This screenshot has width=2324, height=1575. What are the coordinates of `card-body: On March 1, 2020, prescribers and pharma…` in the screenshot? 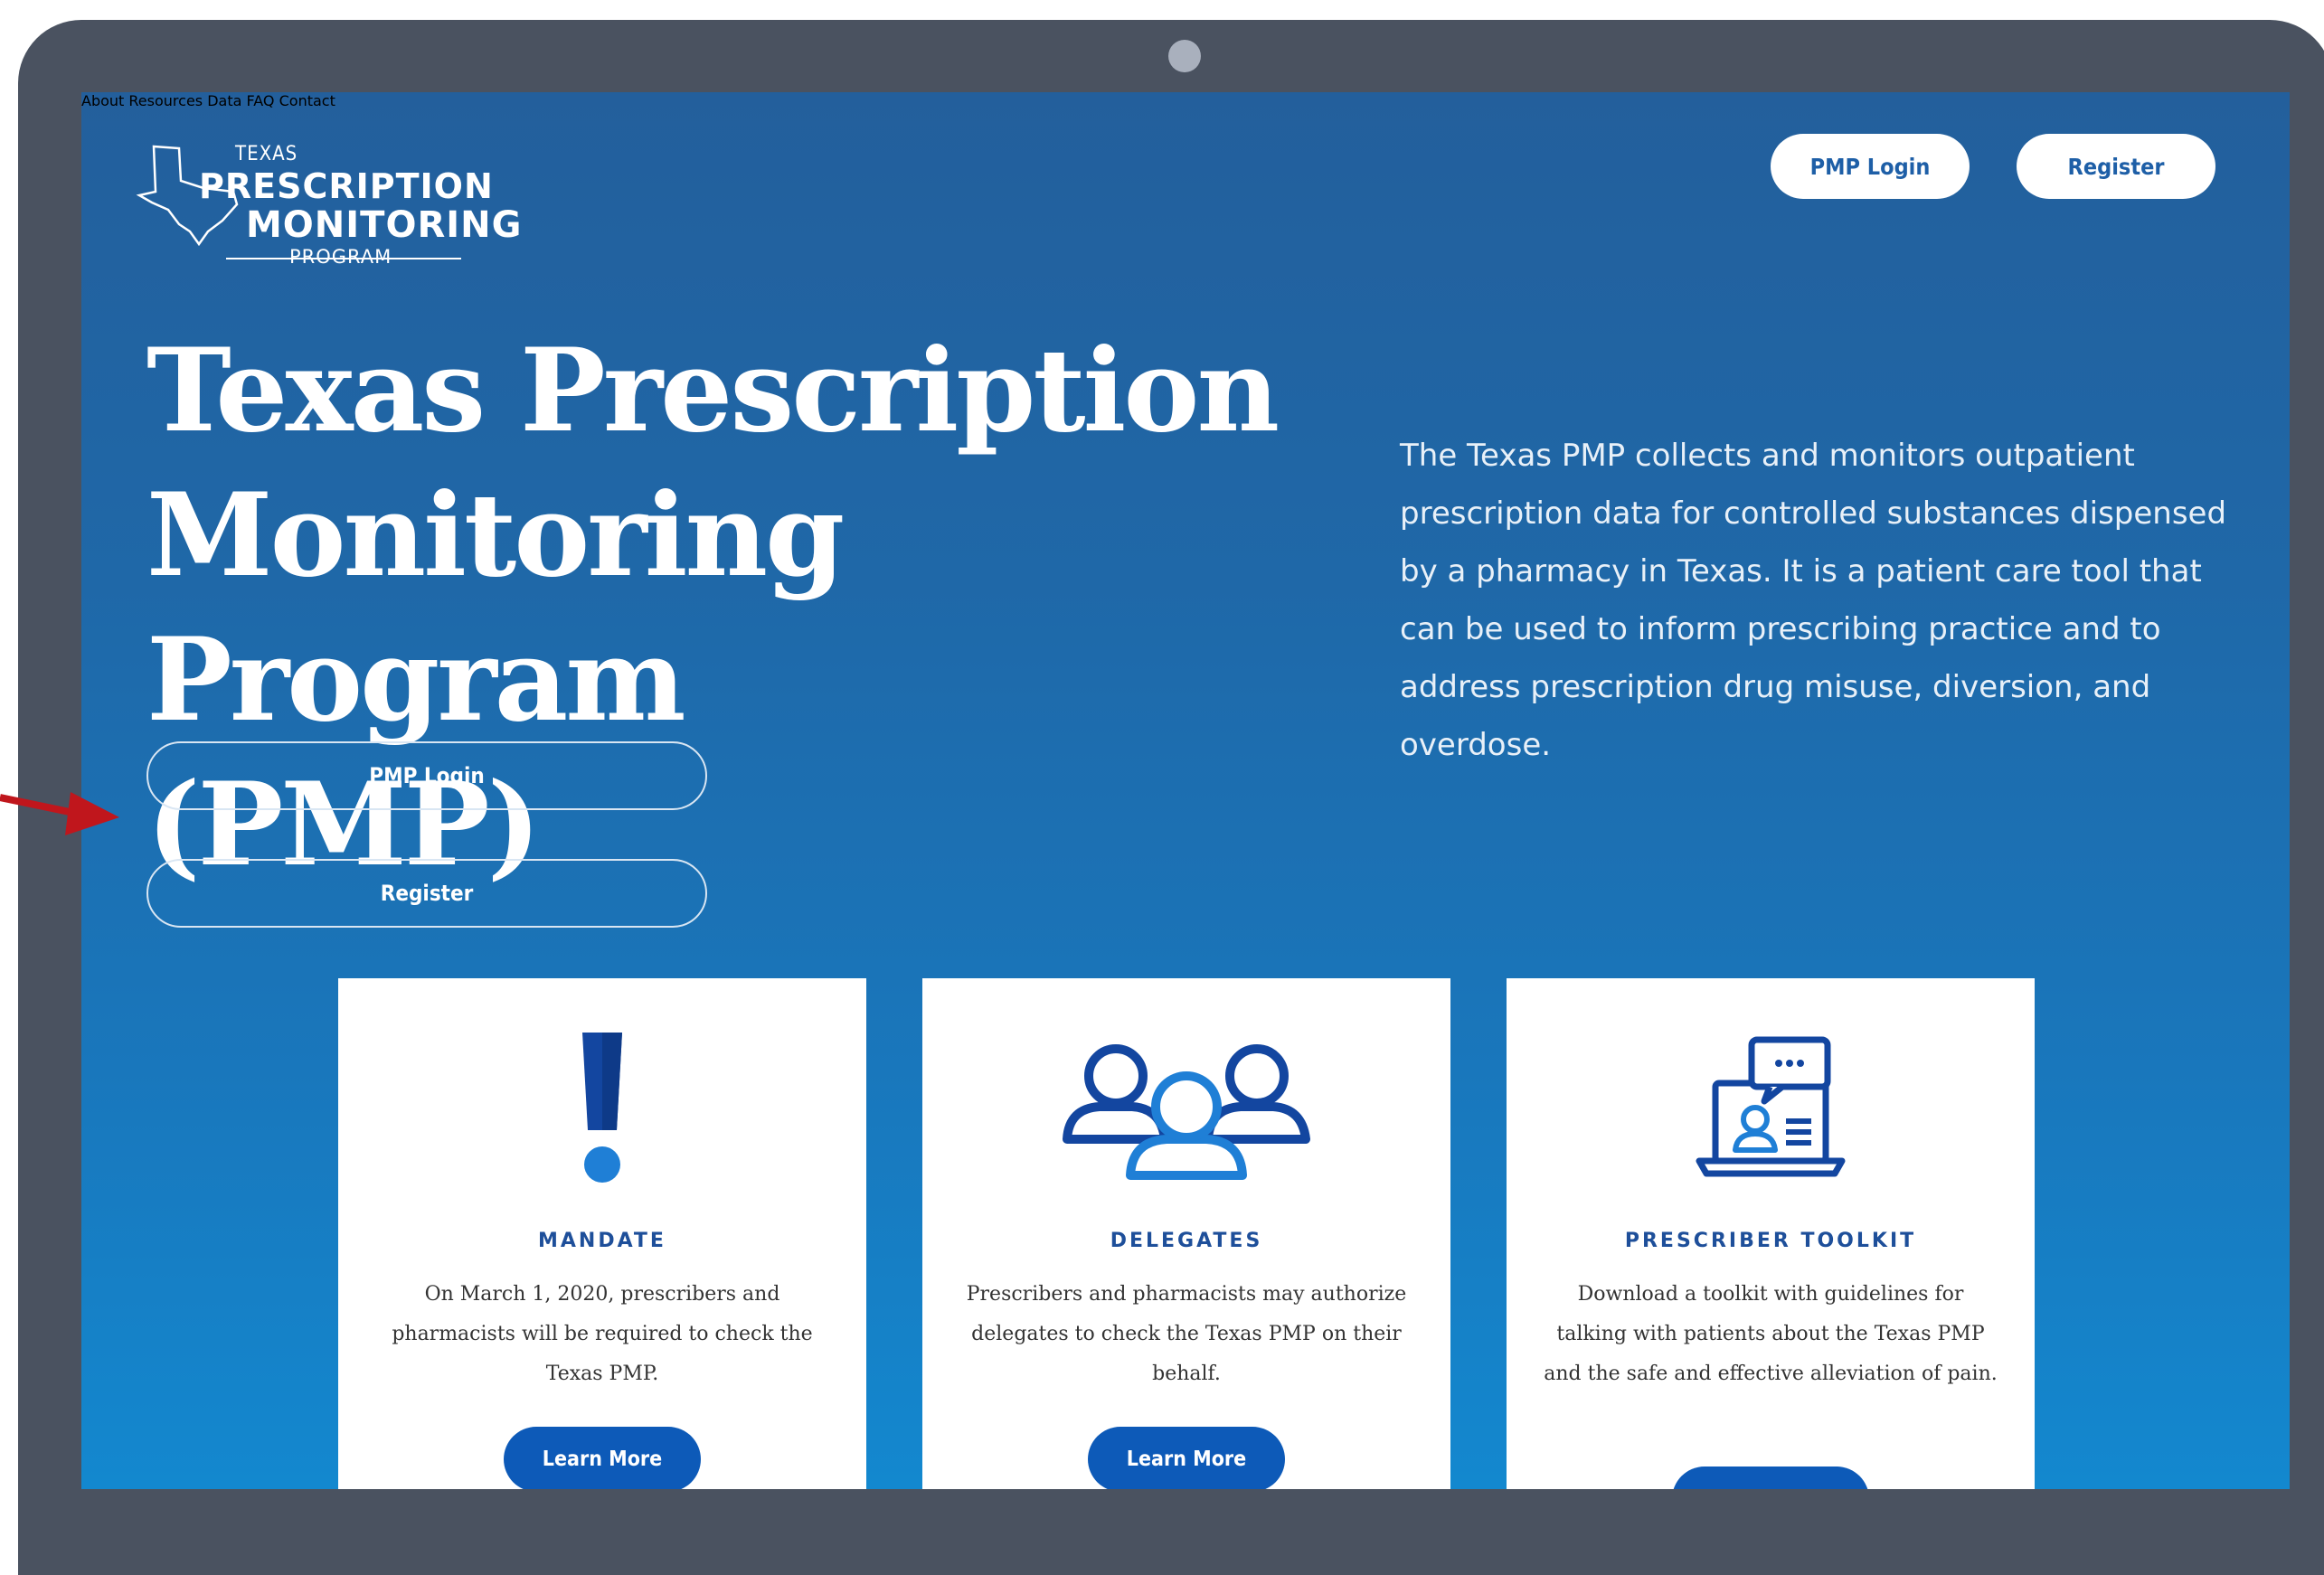 It's located at (603, 1334).